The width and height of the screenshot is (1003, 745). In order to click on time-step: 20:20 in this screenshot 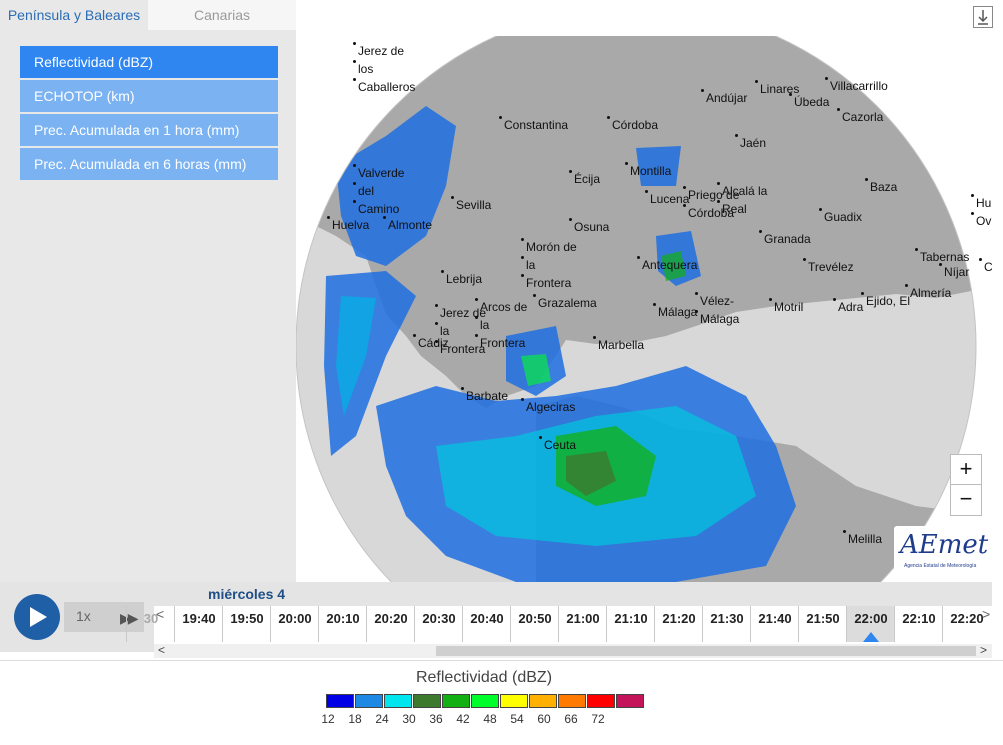, I will do `click(390, 624)`.